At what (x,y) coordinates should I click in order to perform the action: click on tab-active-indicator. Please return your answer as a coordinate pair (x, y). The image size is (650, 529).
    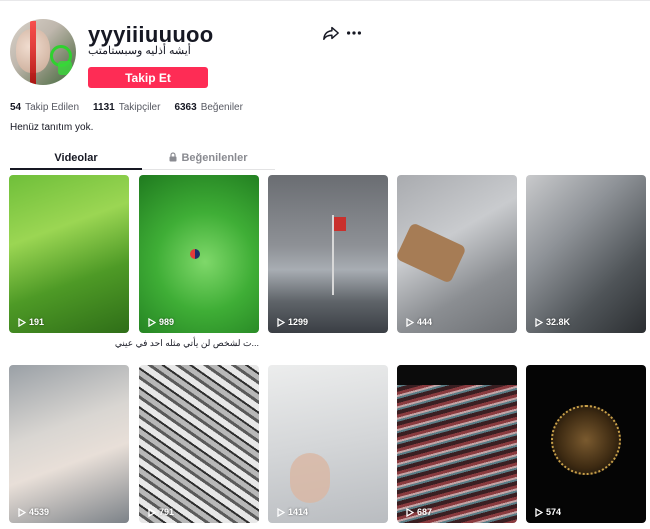
    Looking at the image, I should click on (76, 169).